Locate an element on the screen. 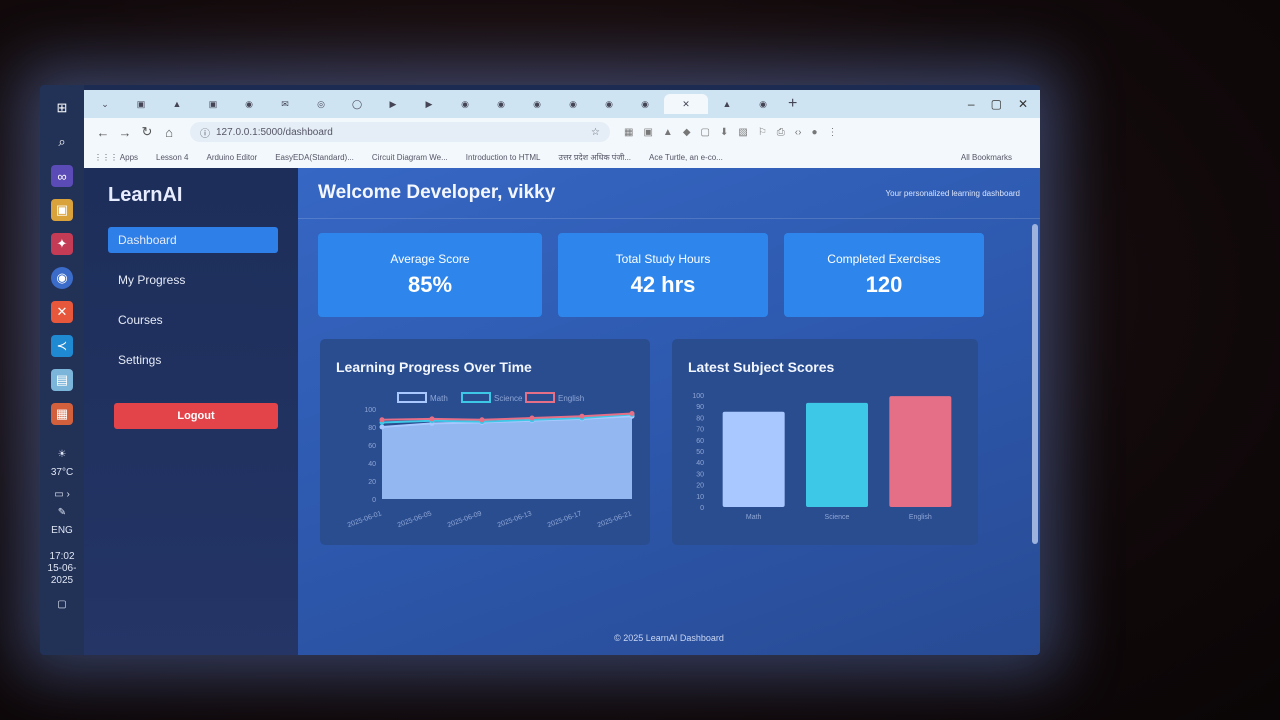 This screenshot has width=1280, height=720. forward-icon: → is located at coordinates (125, 132).